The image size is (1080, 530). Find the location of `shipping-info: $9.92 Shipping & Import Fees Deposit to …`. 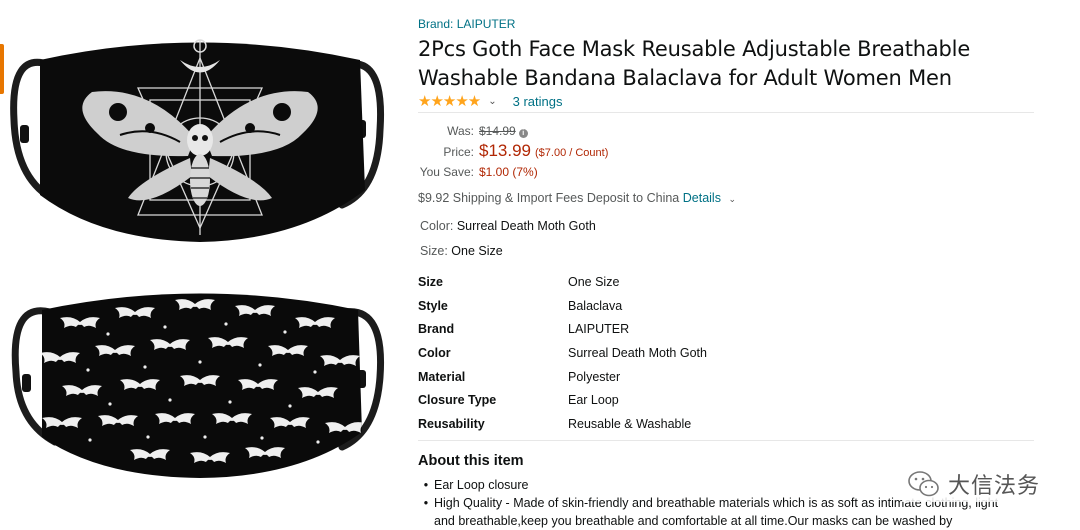

shipping-info: $9.92 Shipping & Import Fees Deposit to … is located at coordinates (577, 198).